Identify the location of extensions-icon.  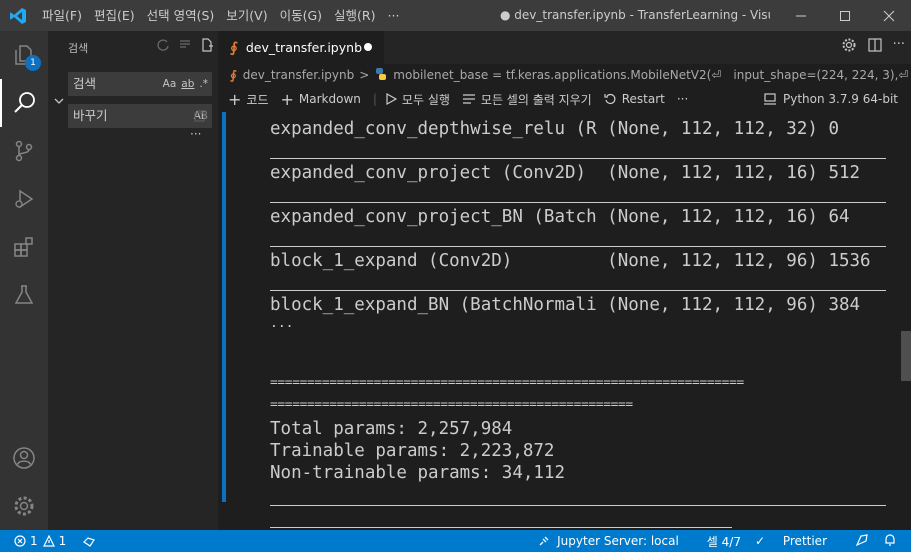
(23, 247).